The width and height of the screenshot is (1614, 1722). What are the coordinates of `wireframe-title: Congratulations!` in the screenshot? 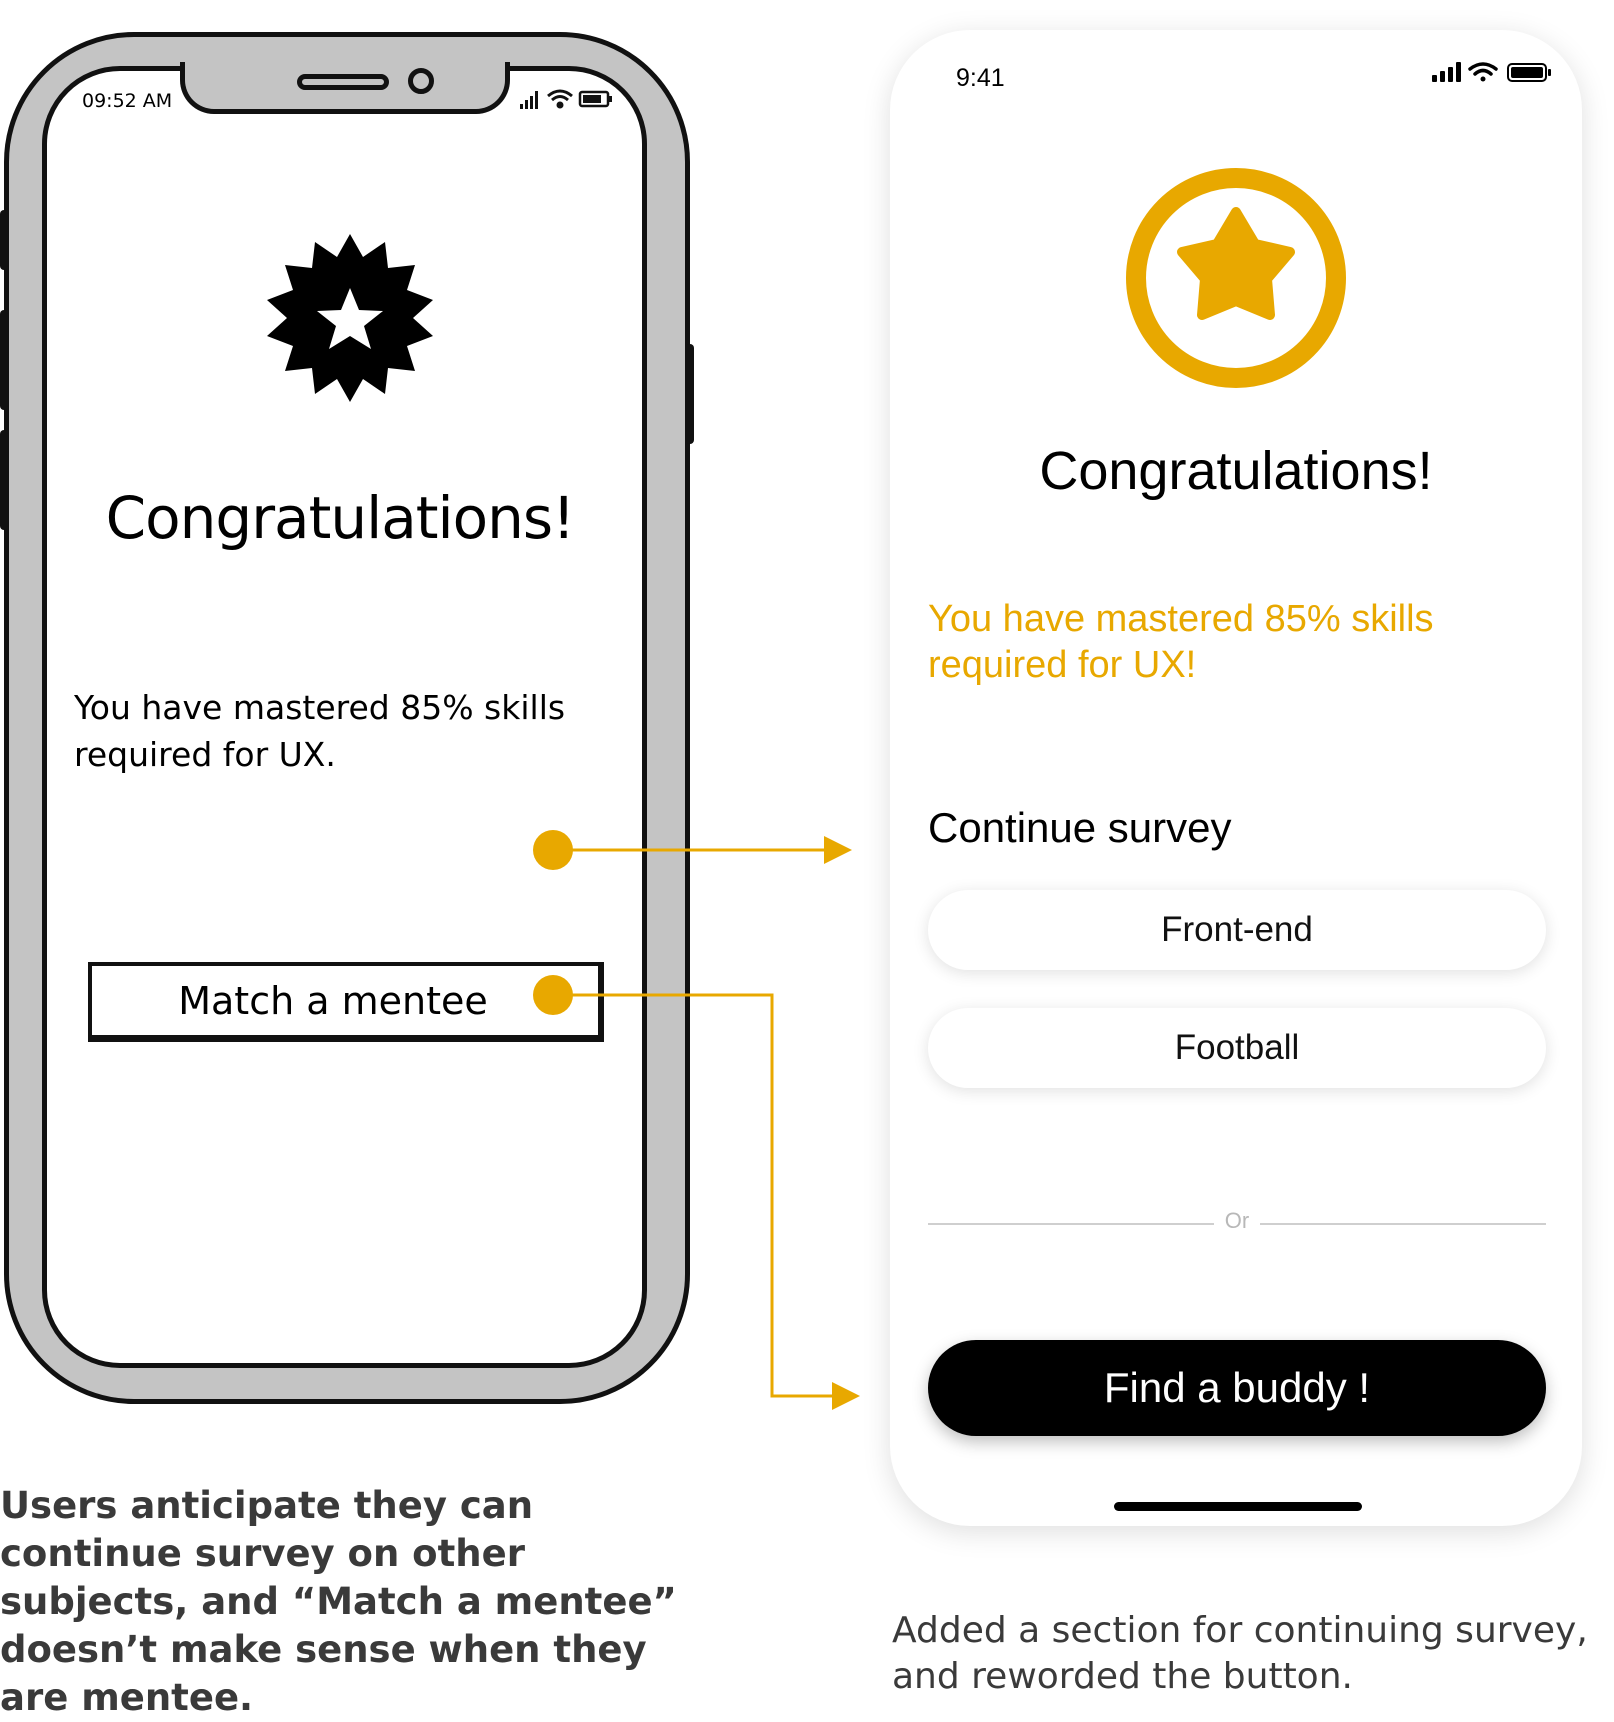 It's located at (340, 518).